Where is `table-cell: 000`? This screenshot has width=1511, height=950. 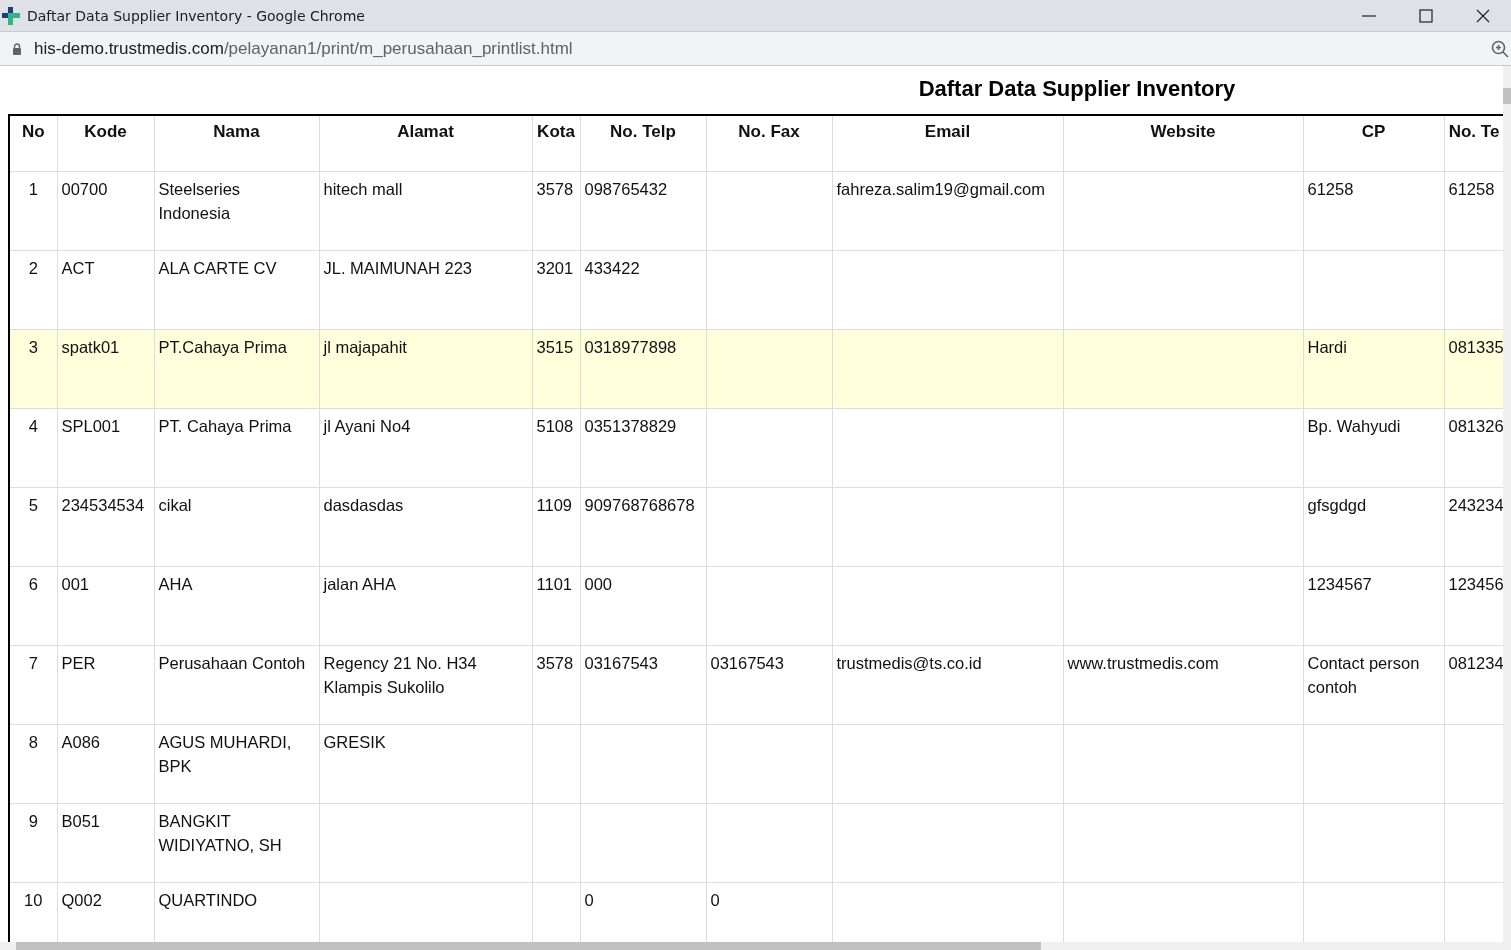 table-cell: 000 is located at coordinates (643, 606).